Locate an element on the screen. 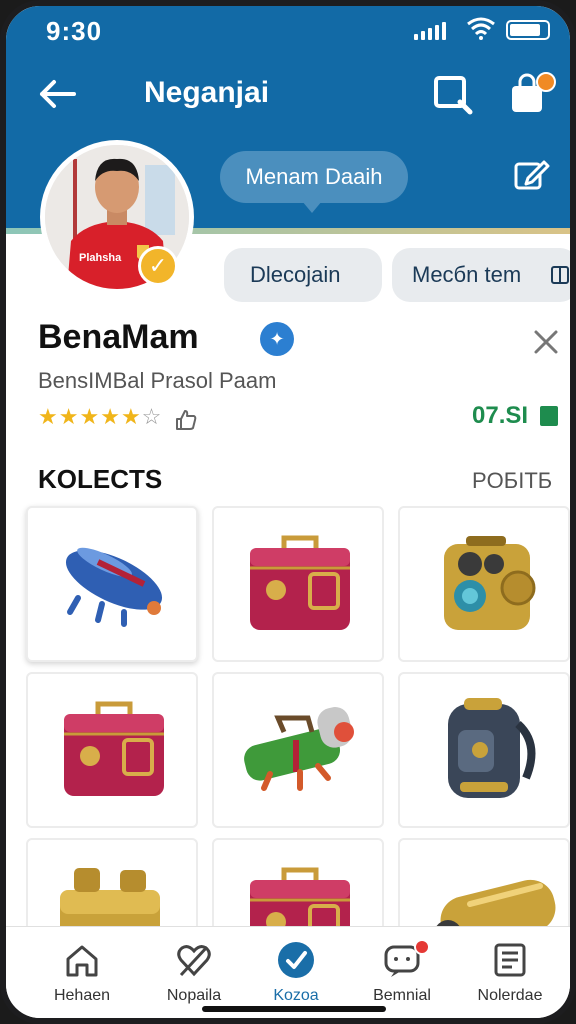 Image resolution: width=576 pixels, height=1024 pixels. message-bubble: Menam Daaih is located at coordinates (314, 182).